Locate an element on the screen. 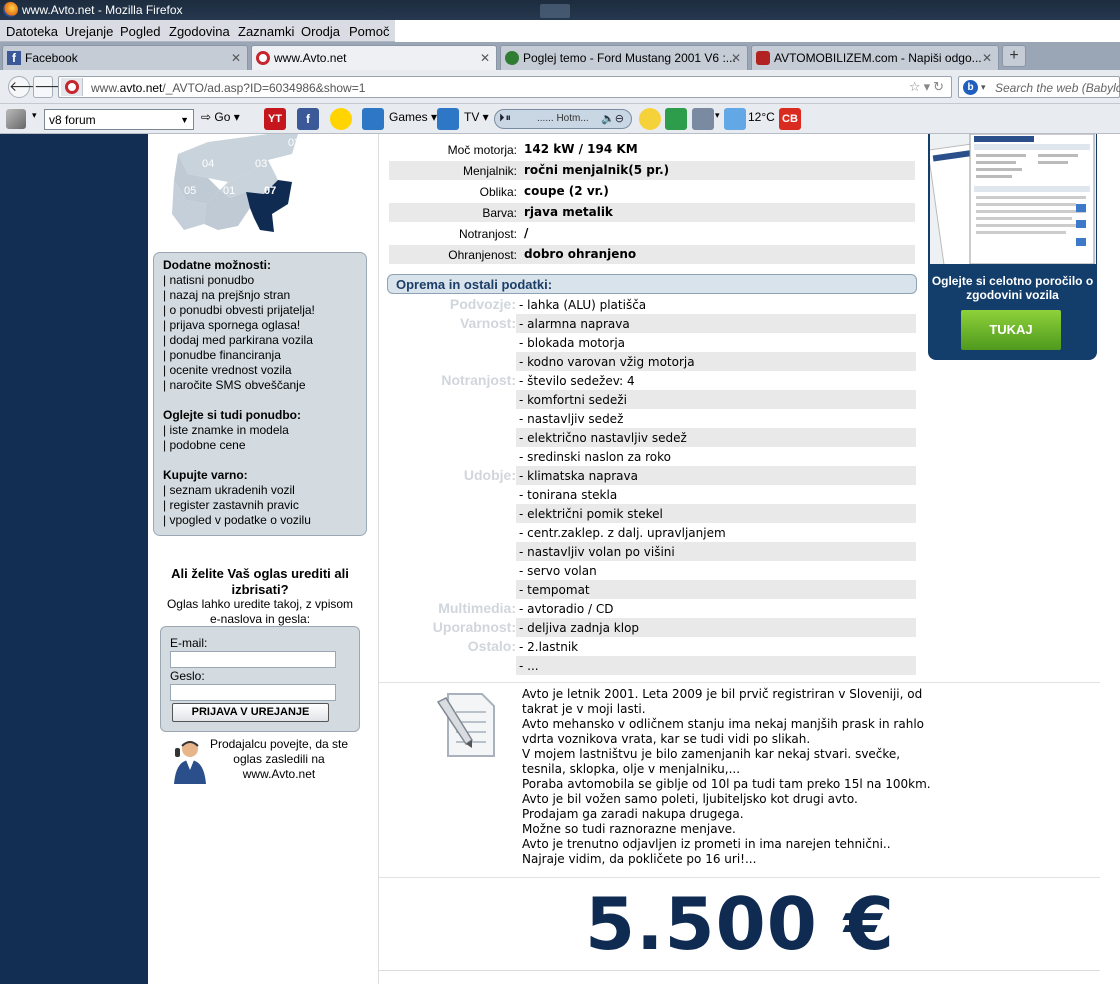 The height and width of the screenshot is (984, 1120). toolbar-logo-icon is located at coordinates (16, 119).